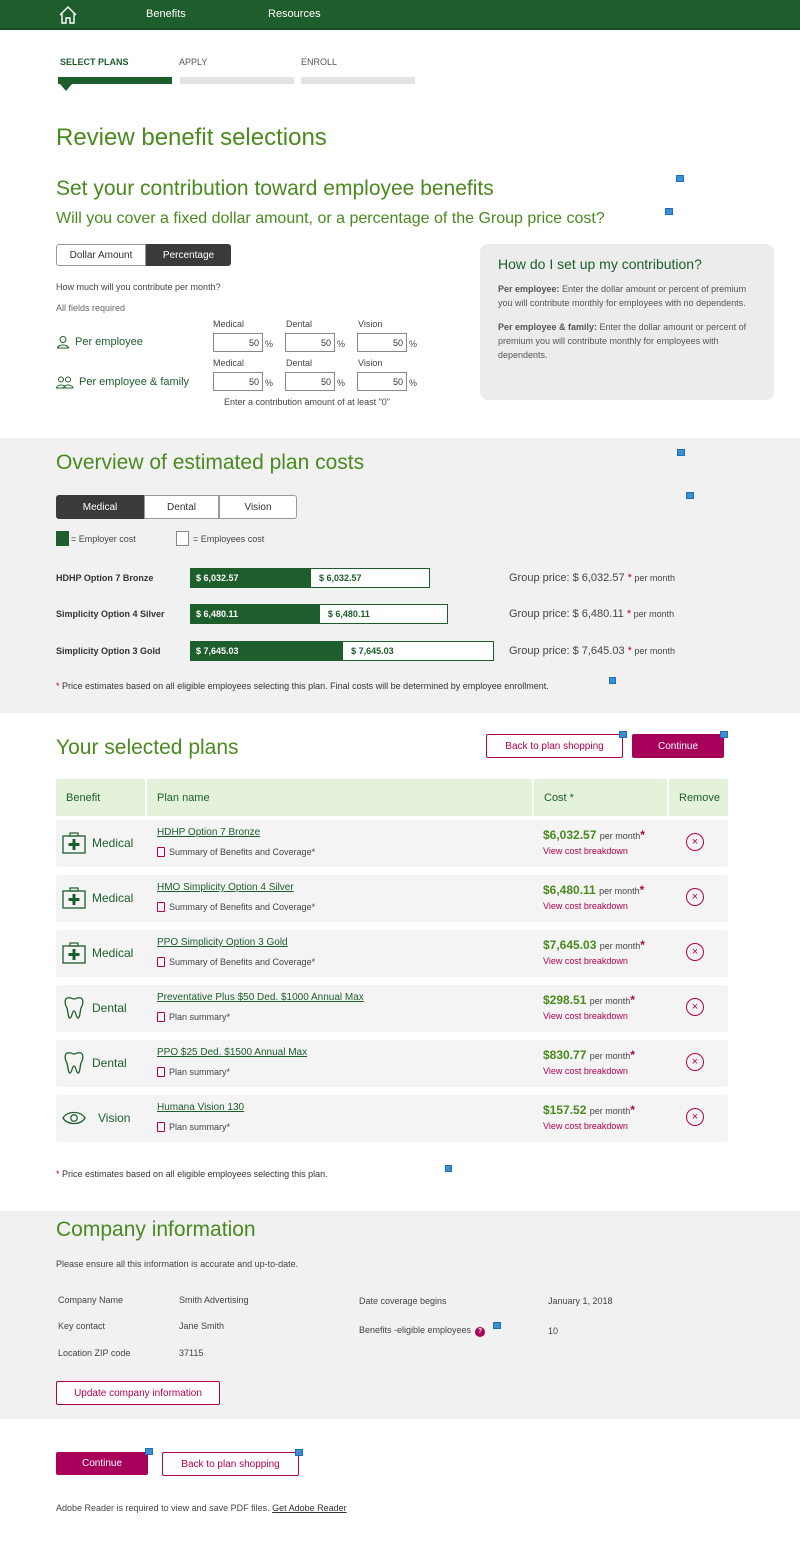 The height and width of the screenshot is (1554, 800). I want to click on per-family-dental-input: 50, so click(310, 381).